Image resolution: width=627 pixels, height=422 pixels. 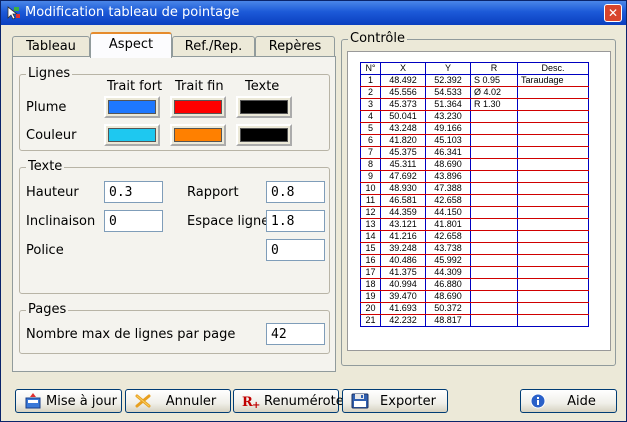 What do you see at coordinates (403, 320) in the screenshot?
I see `cell-x: 42.232` at bounding box center [403, 320].